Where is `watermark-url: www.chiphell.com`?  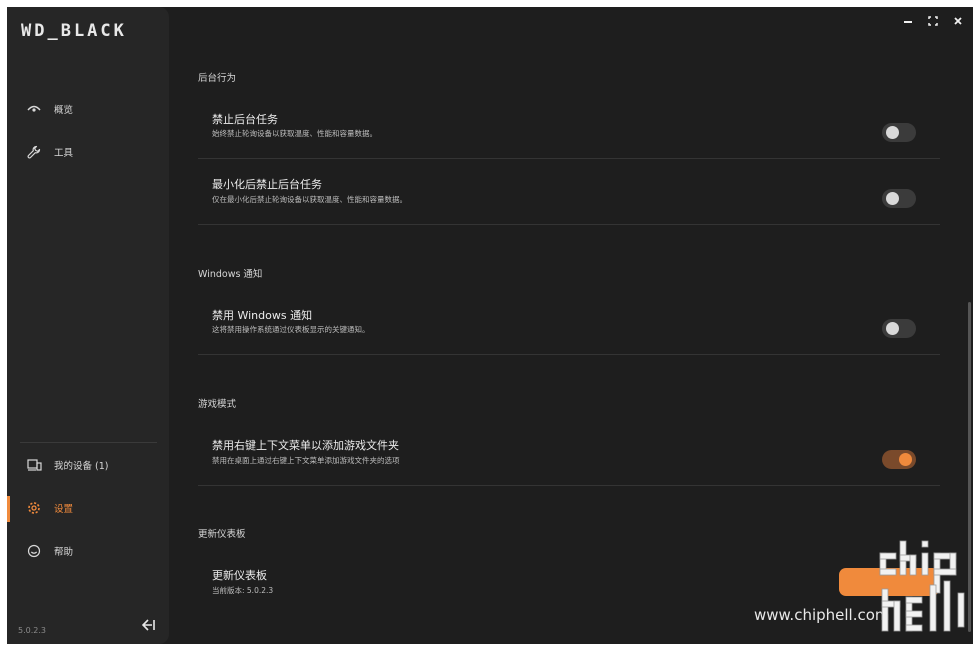
watermark-url: www.chiphell.com is located at coordinates (822, 615).